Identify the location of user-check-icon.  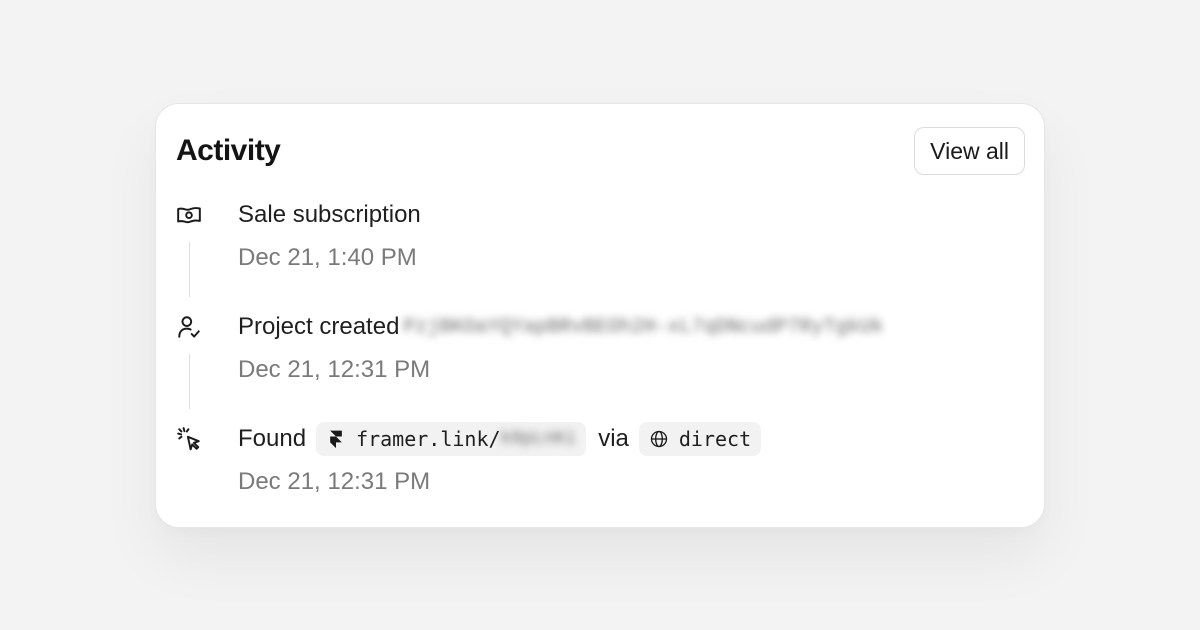
(189, 327).